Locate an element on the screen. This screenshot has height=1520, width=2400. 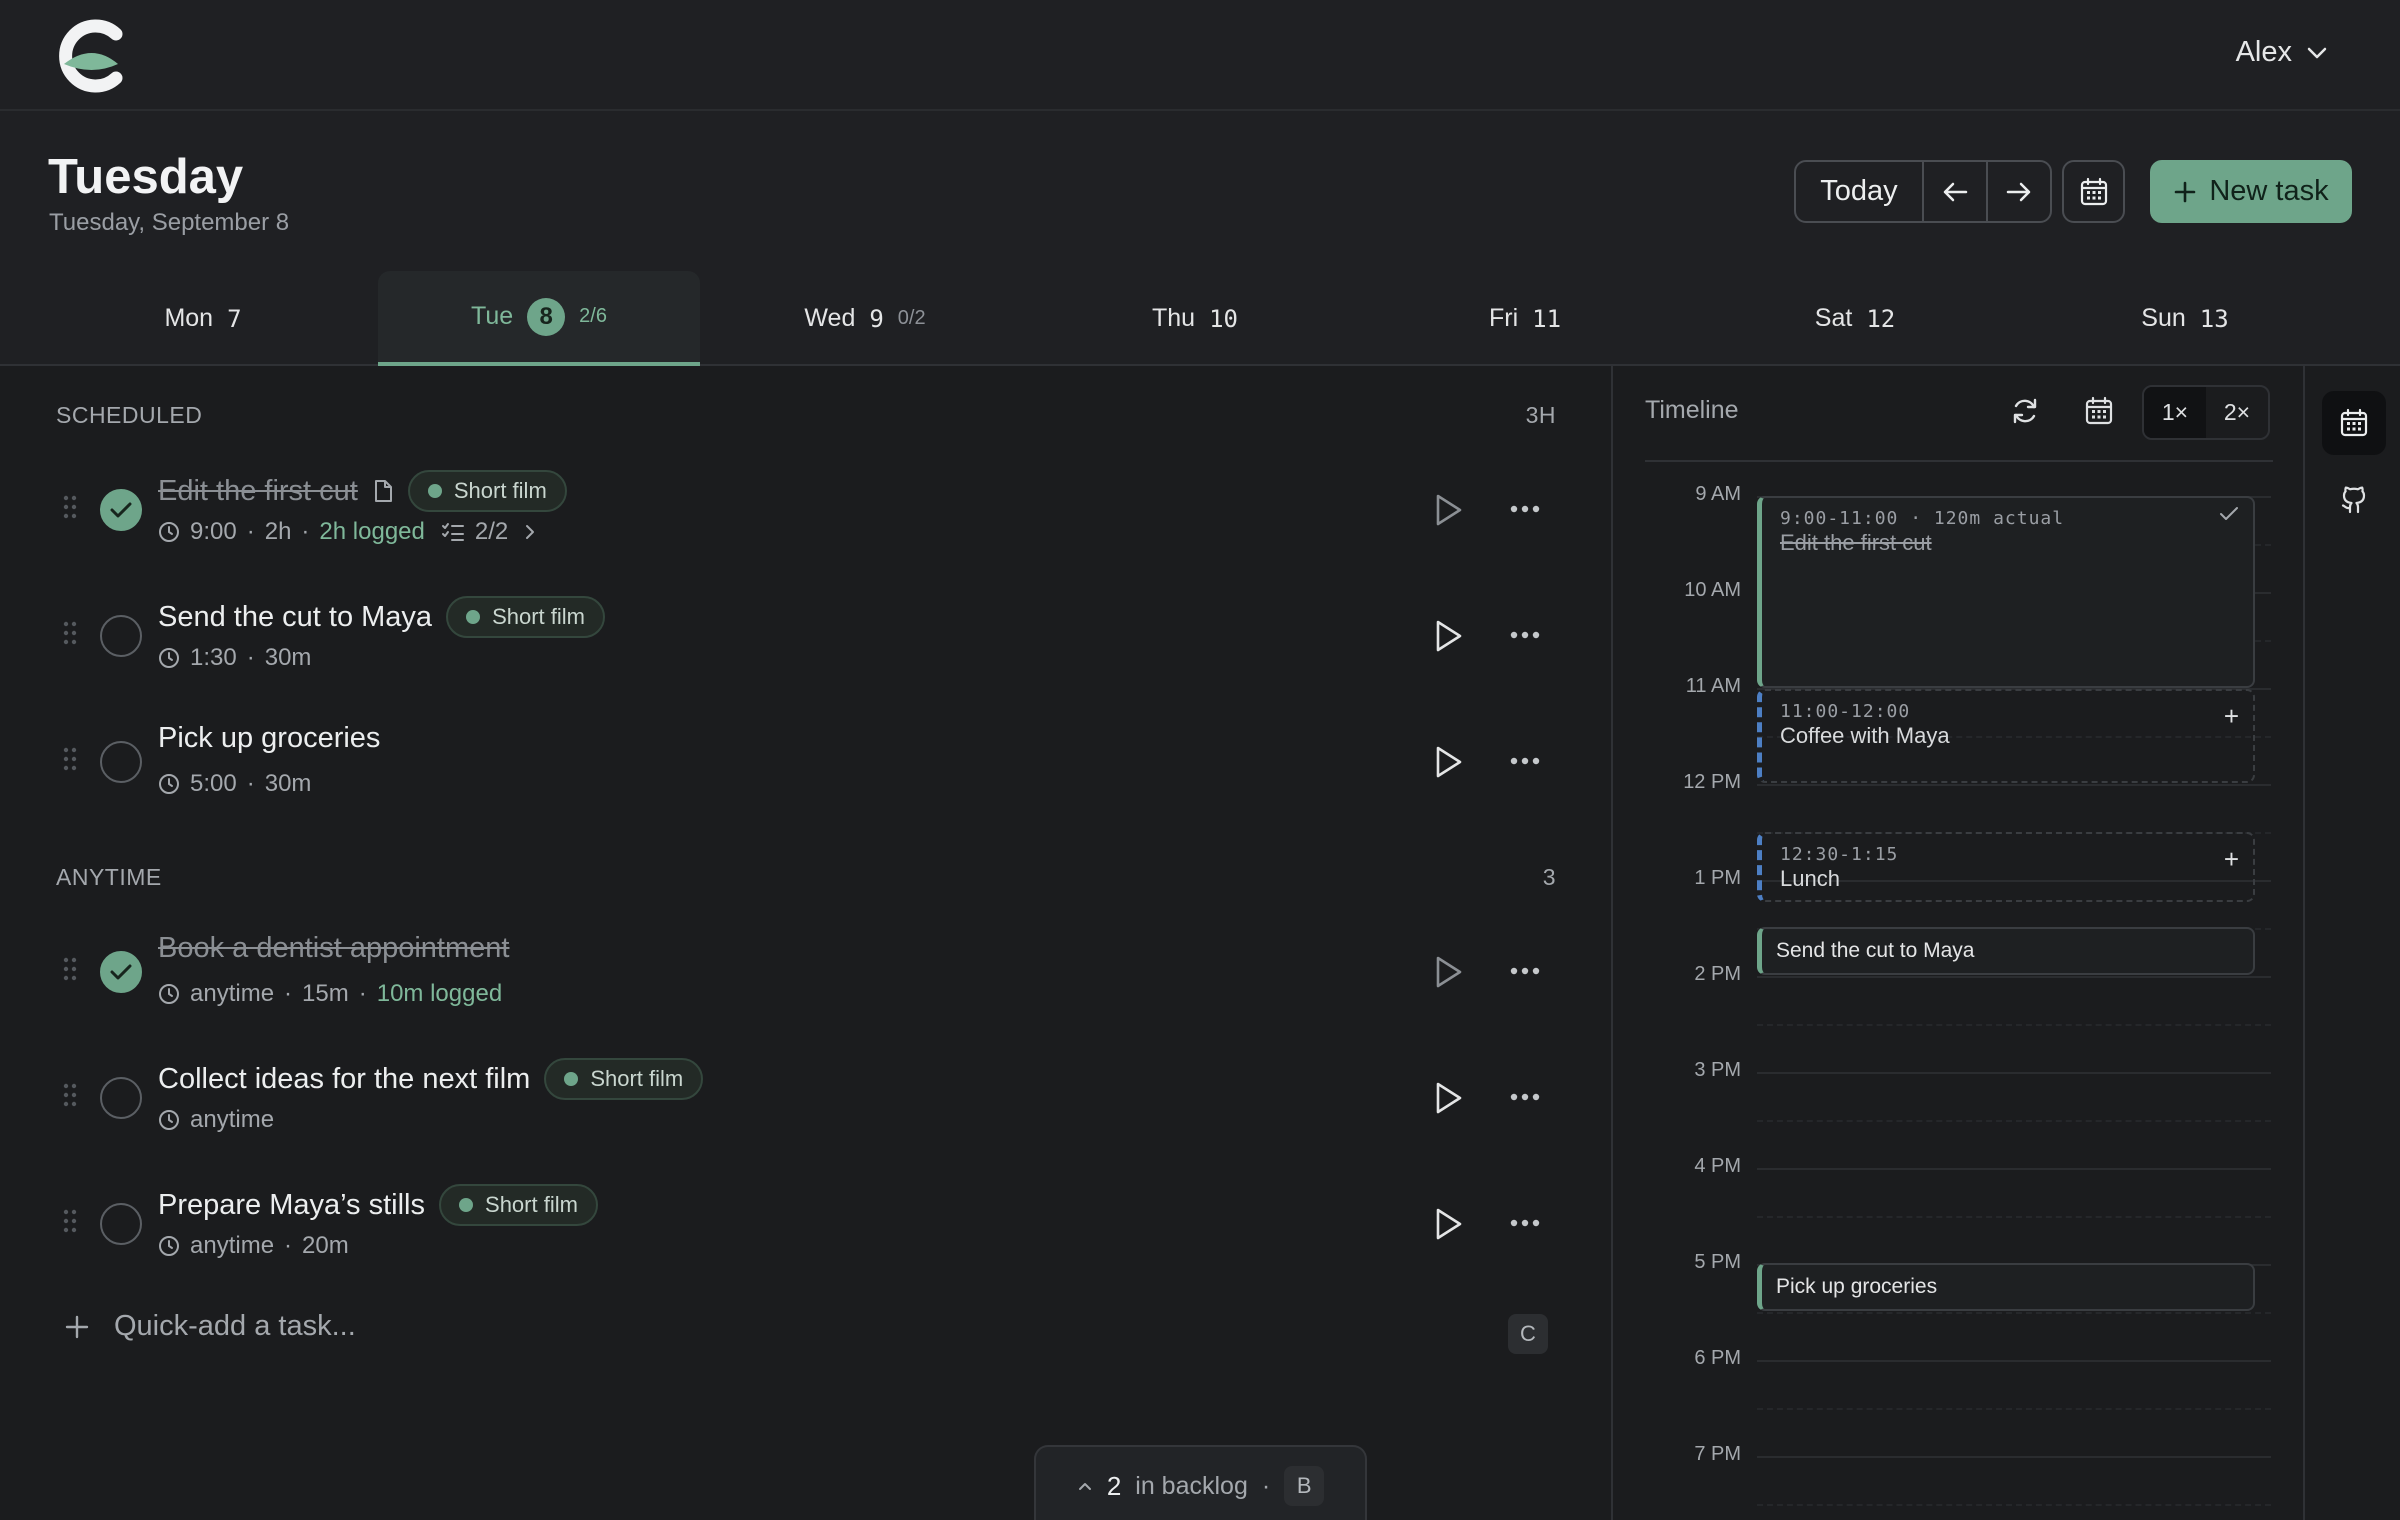
timeline-event-pick-up-groceries: Pick up groceries is located at coordinates (2006, 1287).